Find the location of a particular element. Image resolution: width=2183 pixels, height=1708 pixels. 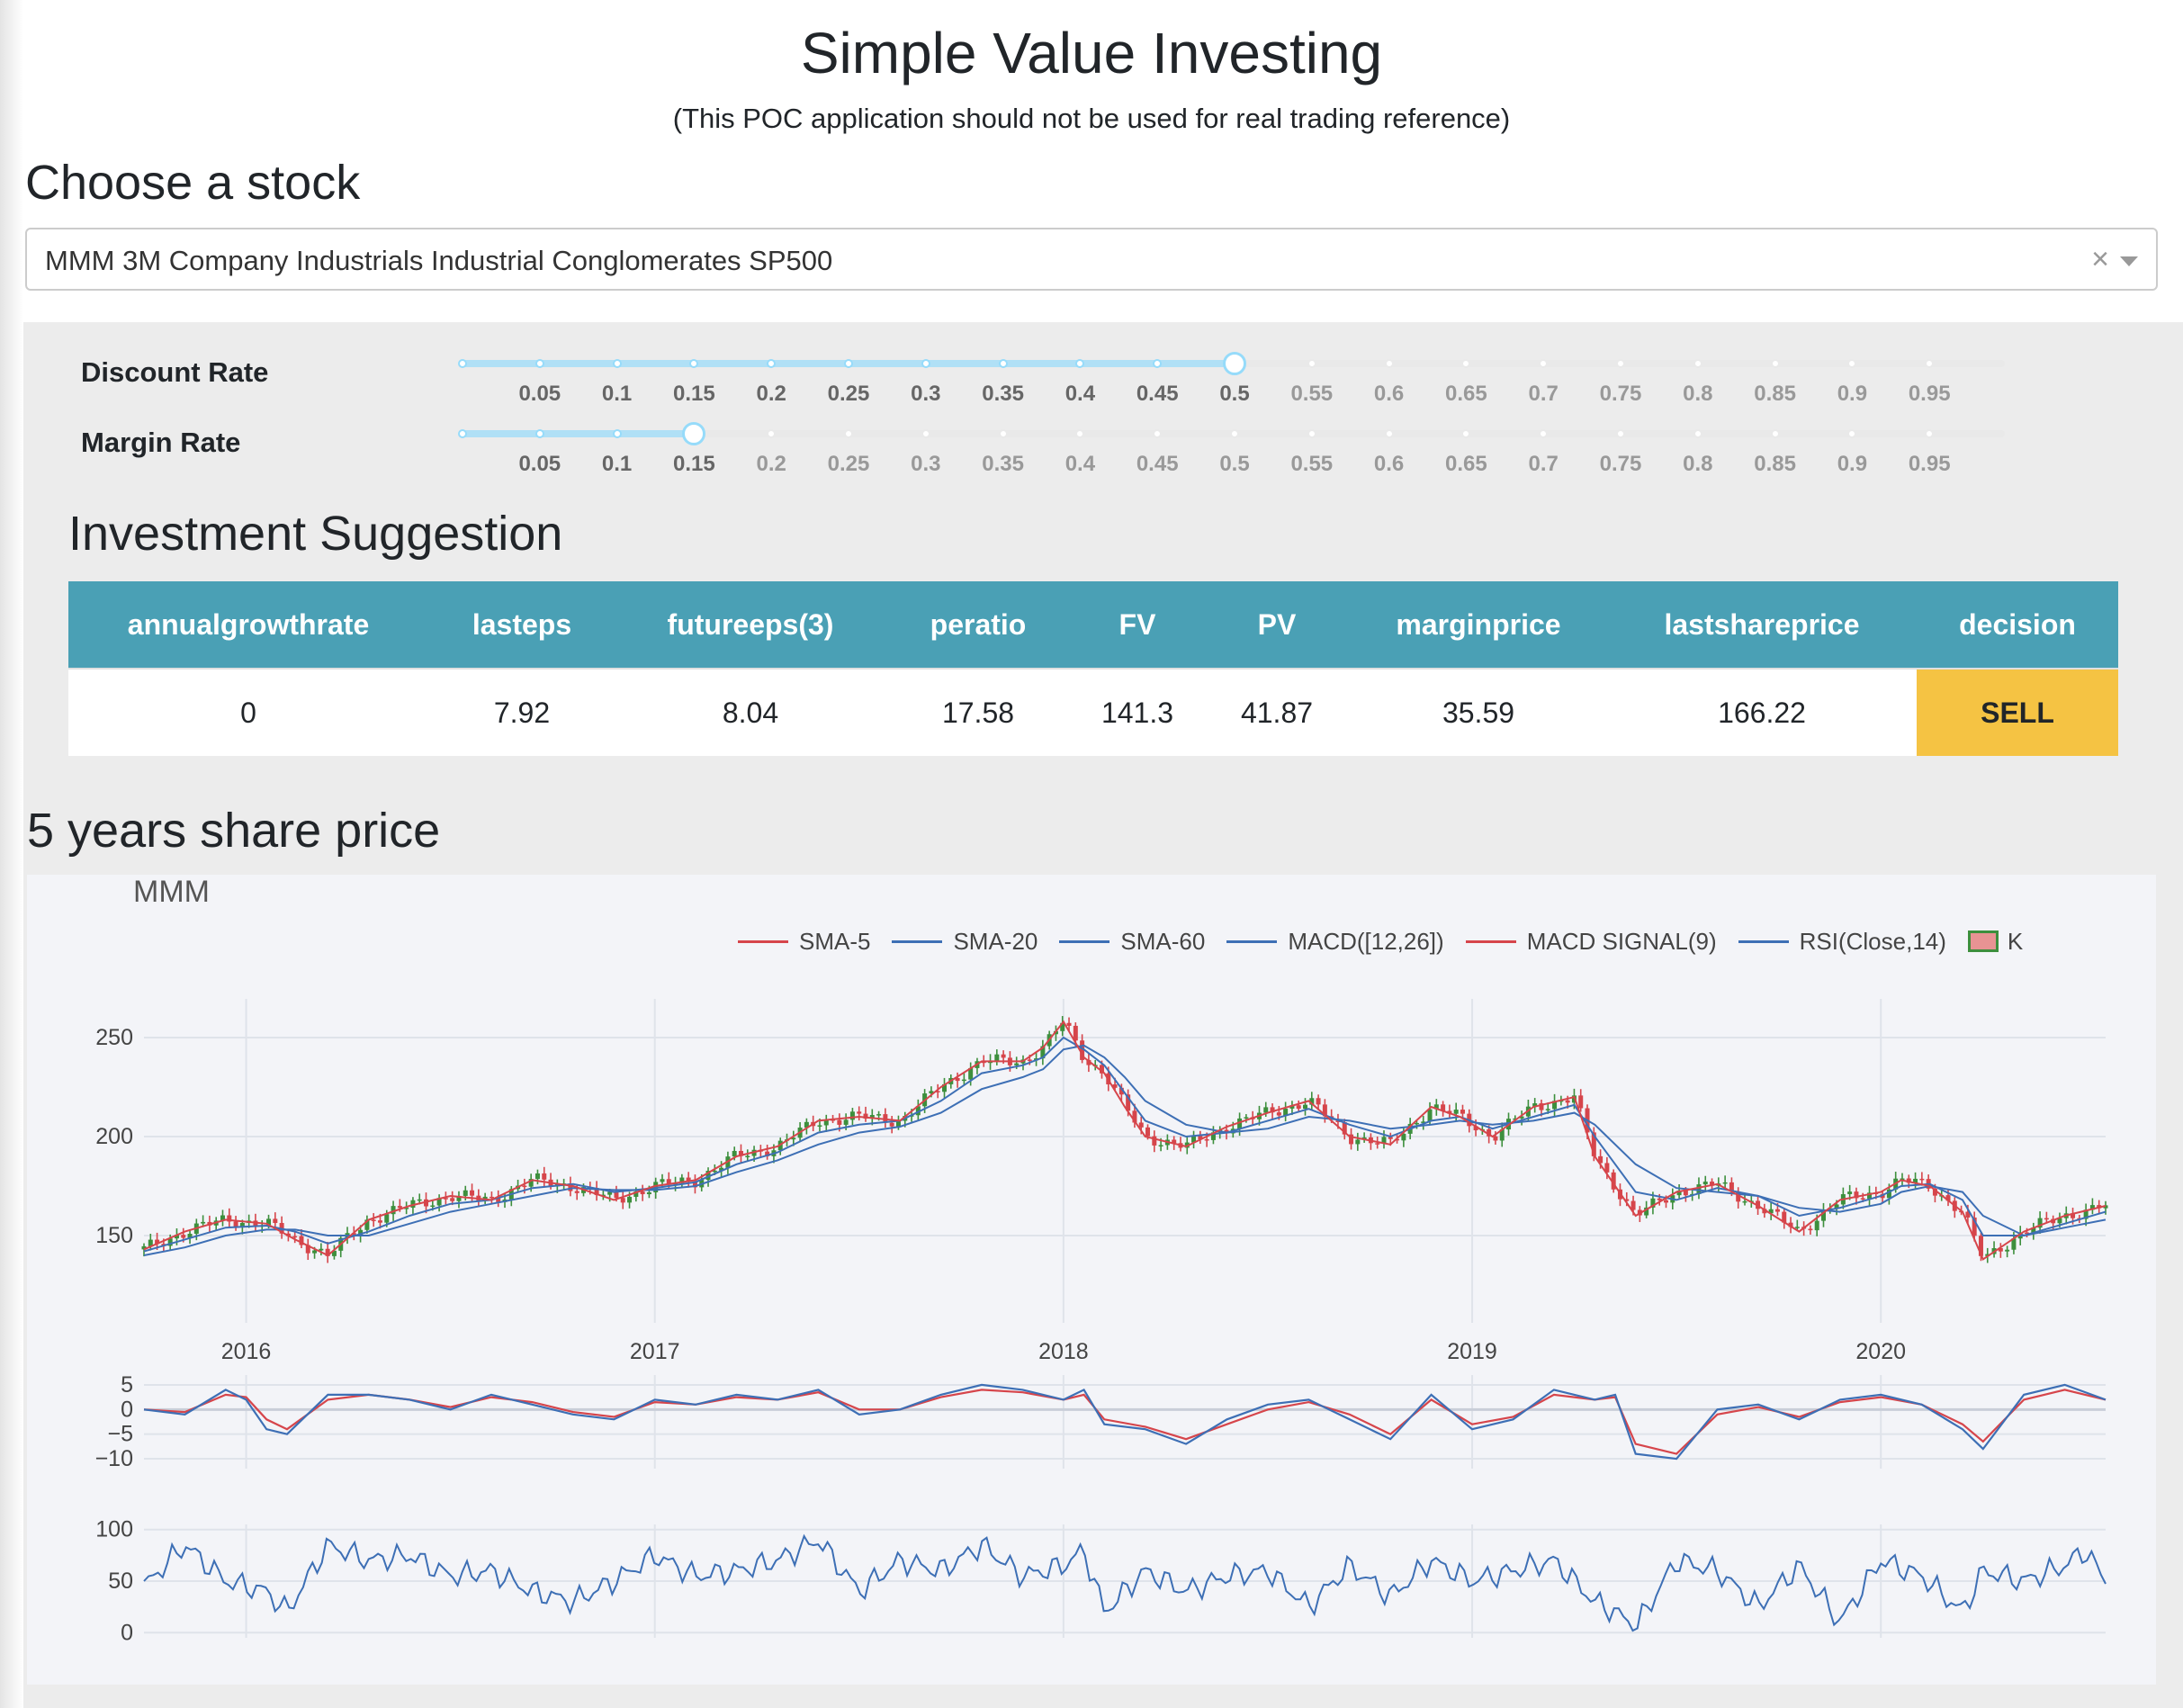

discount-rate-slider-tick-label: 0.3 is located at coordinates (926, 394).